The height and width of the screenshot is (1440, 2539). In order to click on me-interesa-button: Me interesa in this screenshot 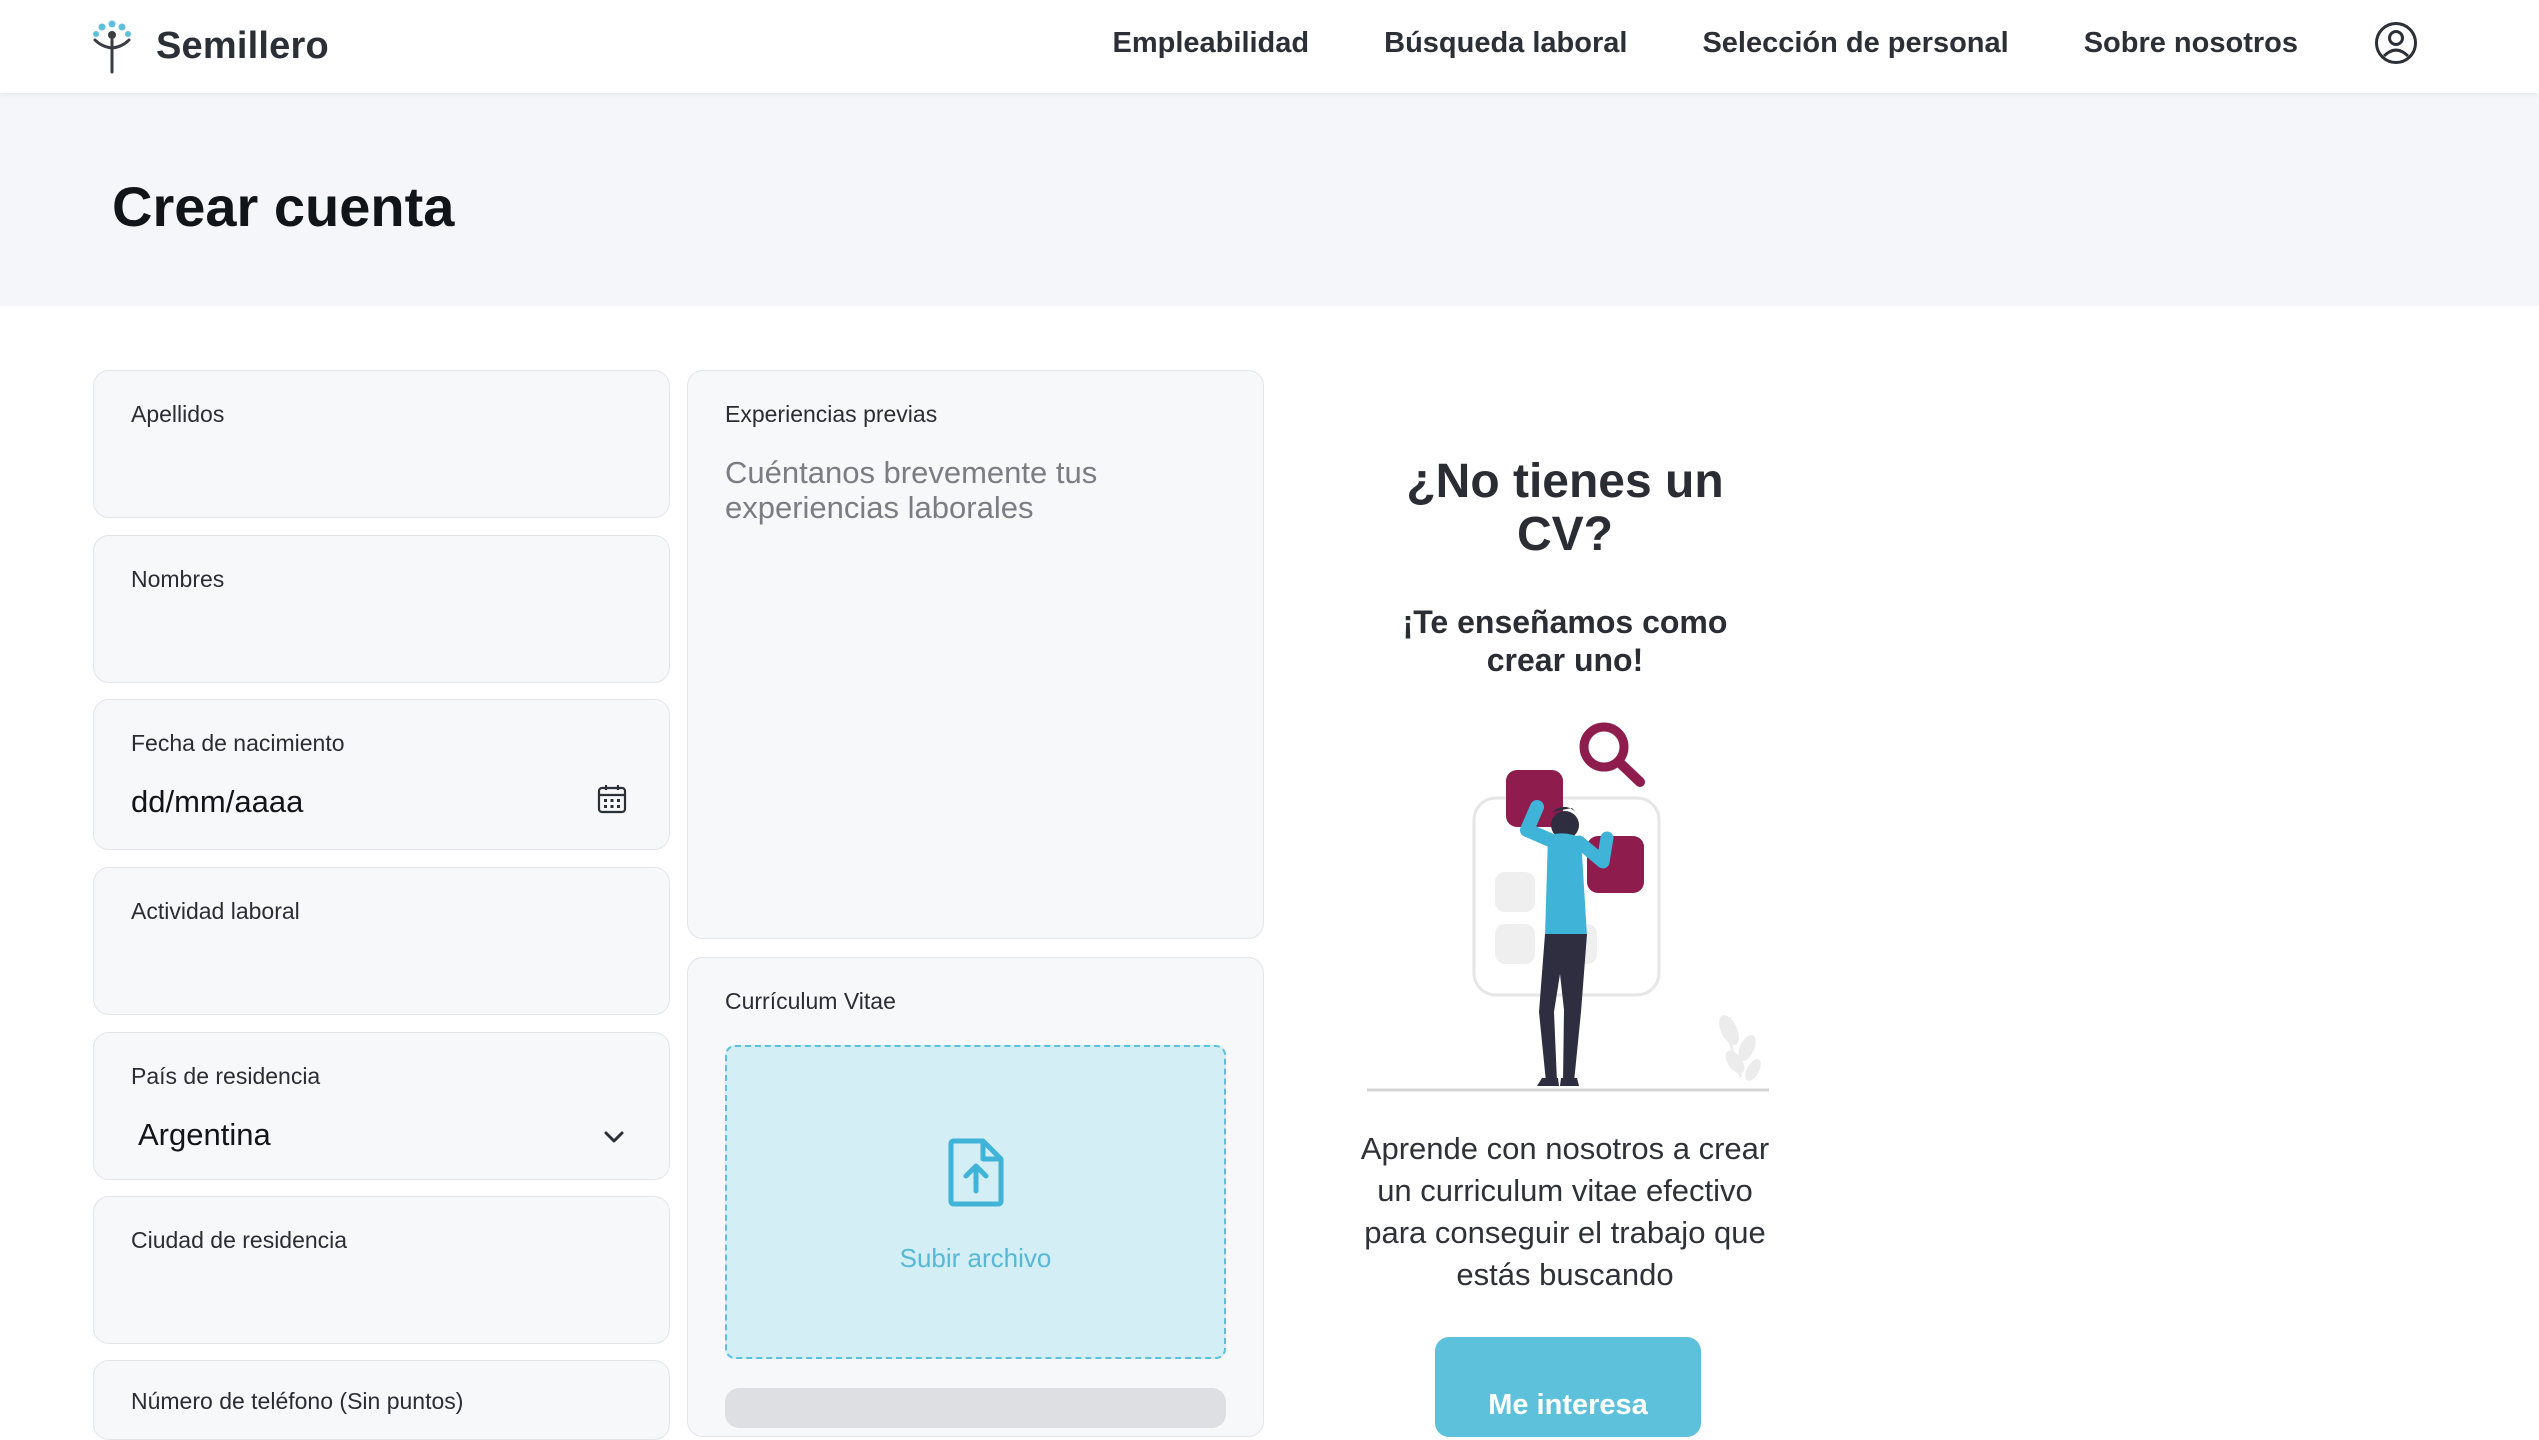, I will do `click(1568, 1387)`.